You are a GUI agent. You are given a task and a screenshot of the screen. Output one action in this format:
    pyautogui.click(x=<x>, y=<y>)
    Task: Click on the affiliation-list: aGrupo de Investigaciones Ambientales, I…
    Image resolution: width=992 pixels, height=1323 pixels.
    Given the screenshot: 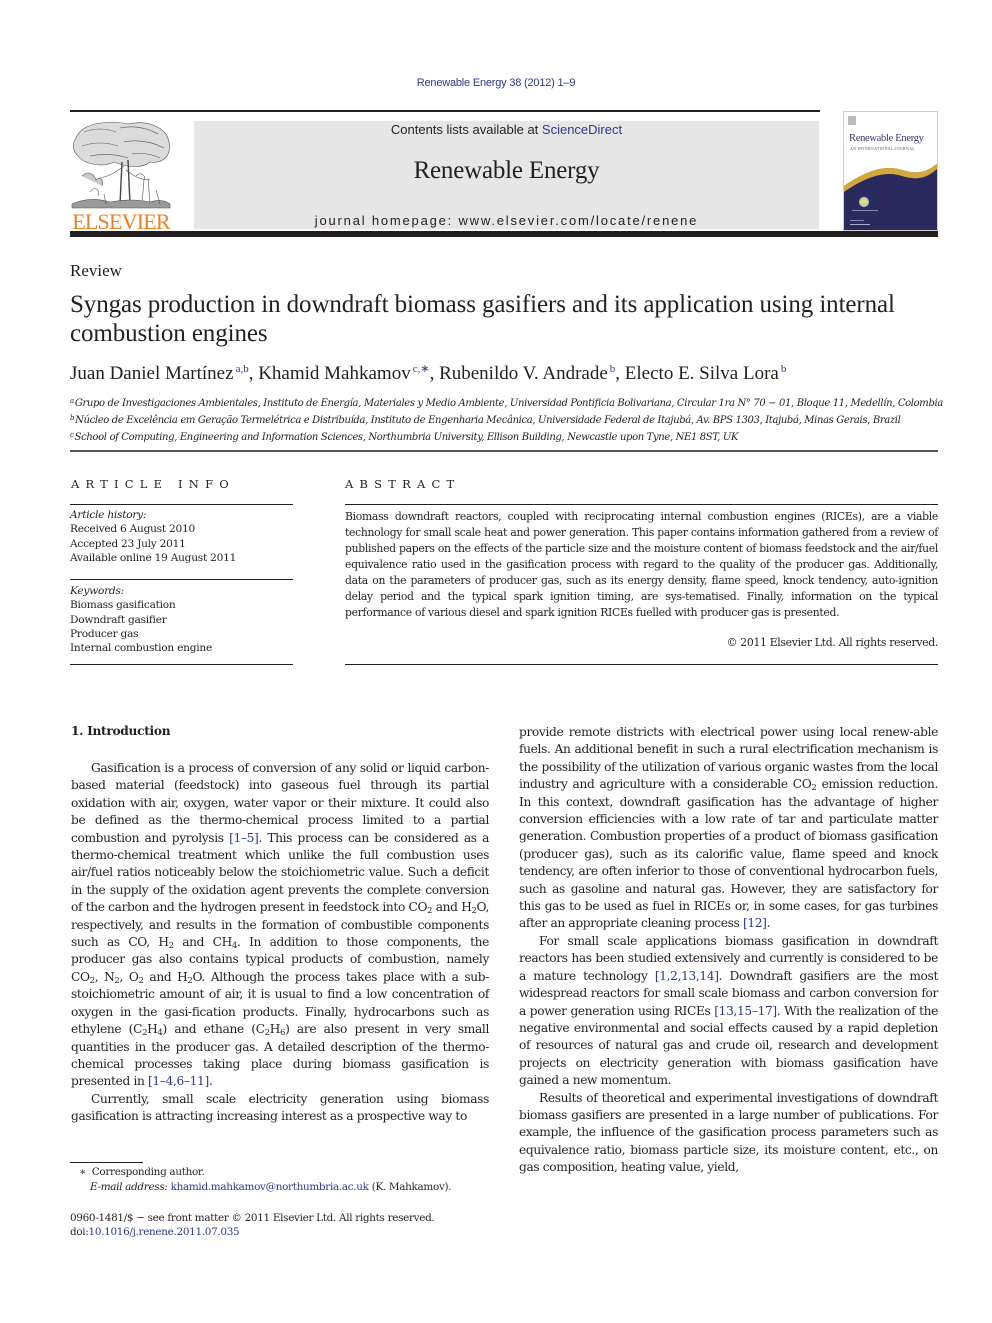 What is the action you would take?
    pyautogui.click(x=510, y=420)
    